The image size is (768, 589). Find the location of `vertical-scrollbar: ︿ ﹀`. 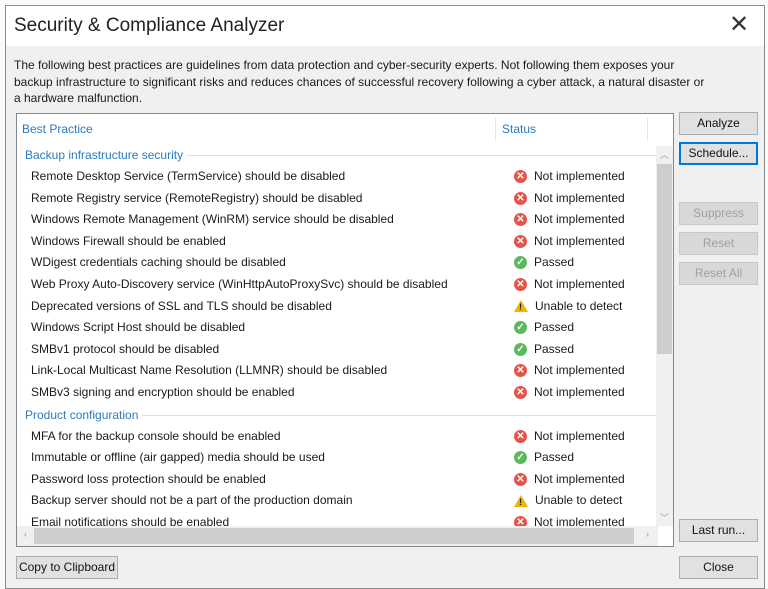

vertical-scrollbar: ︿ ﹀ is located at coordinates (664, 336).